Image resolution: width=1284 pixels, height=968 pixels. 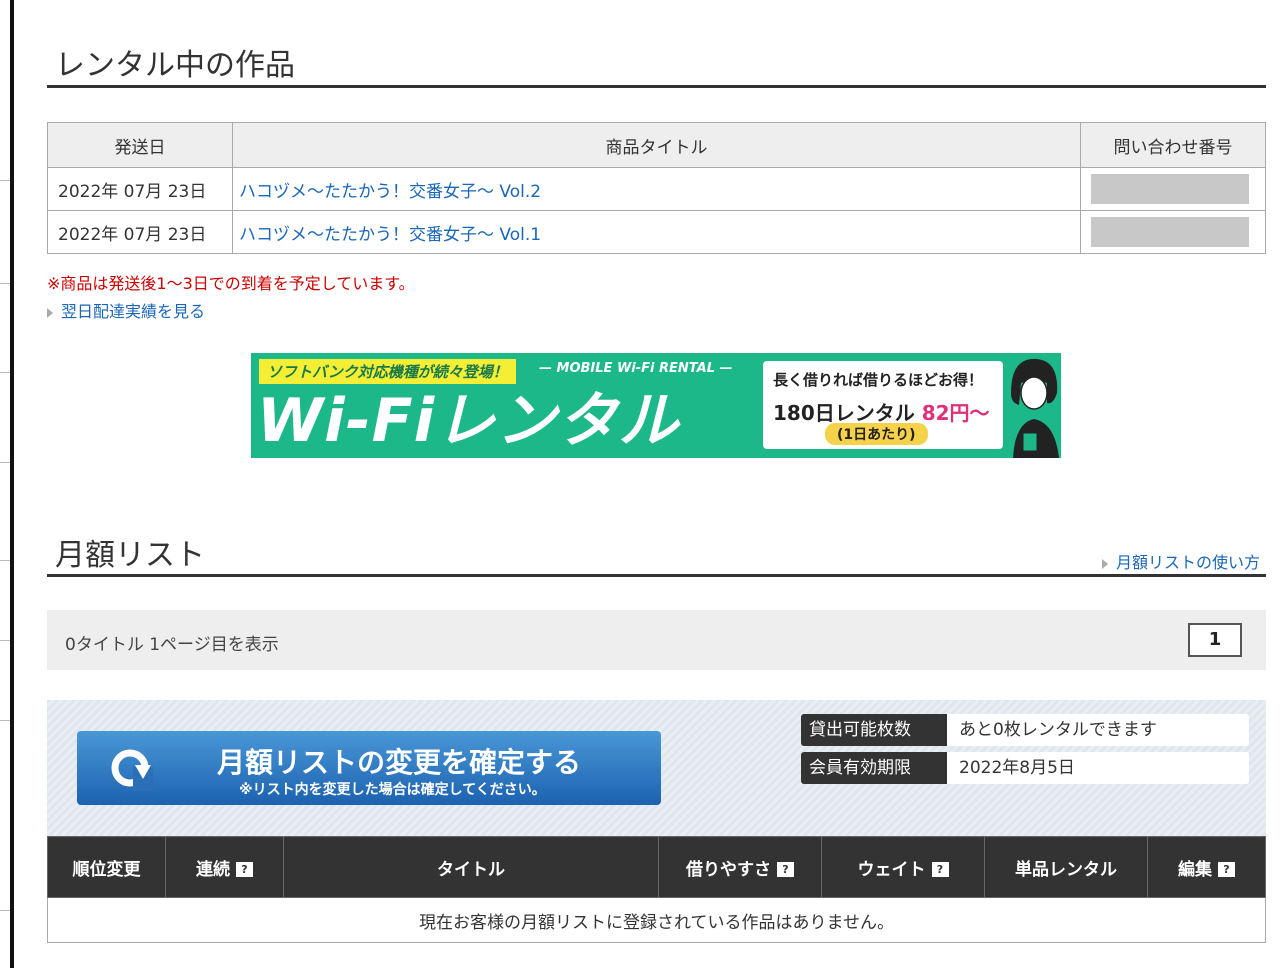 What do you see at coordinates (728, 869) in the screenshot?
I see `col-availability-label: 借りやすさ` at bounding box center [728, 869].